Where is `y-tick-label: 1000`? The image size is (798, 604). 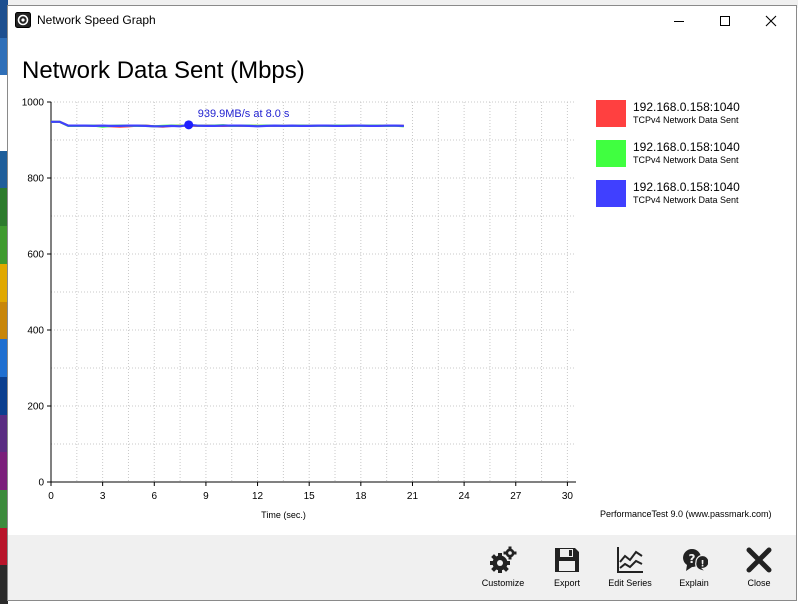
y-tick-label: 1000 is located at coordinates (33, 103).